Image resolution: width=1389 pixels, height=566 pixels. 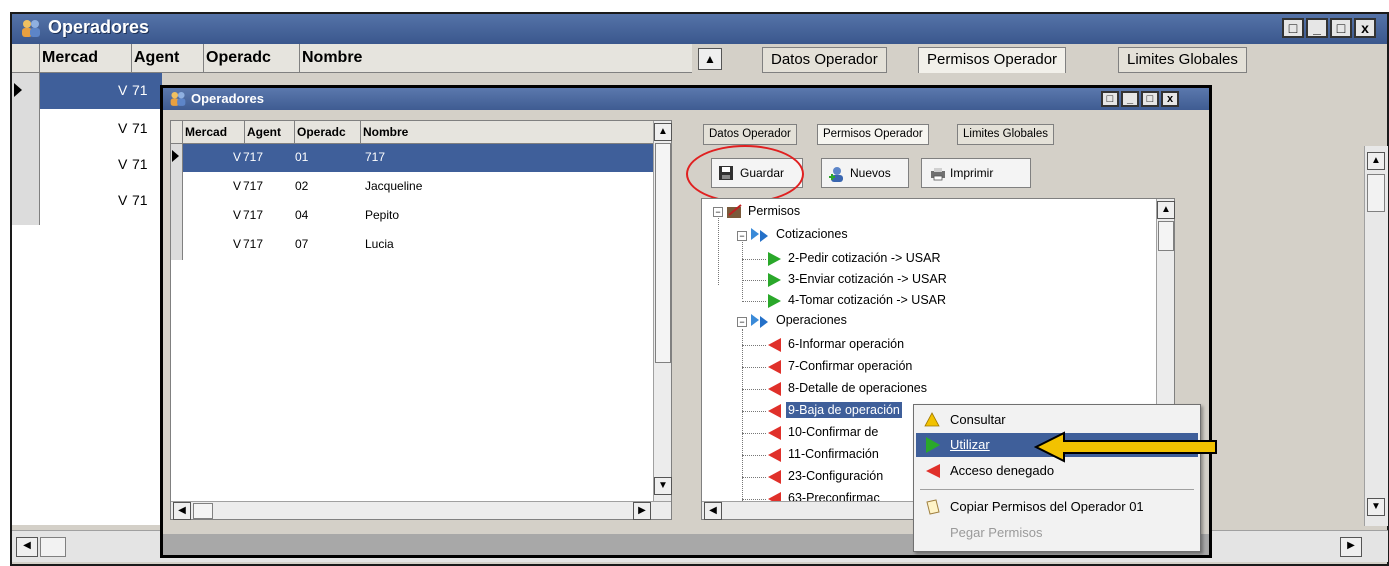 What do you see at coordinates (1057, 507) in the screenshot?
I see `menu-item-copiar-permisos: Copiar Permisos del Operador 01` at bounding box center [1057, 507].